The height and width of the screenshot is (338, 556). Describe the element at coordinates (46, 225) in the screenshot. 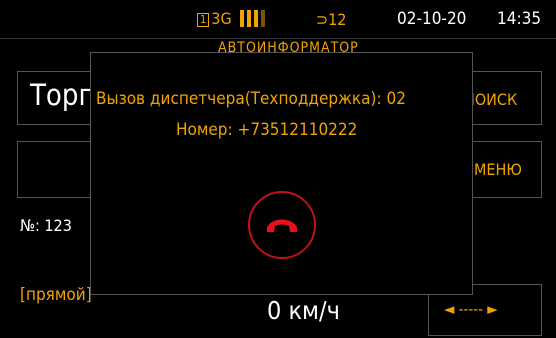

I see `trip-number: №: 123` at that location.